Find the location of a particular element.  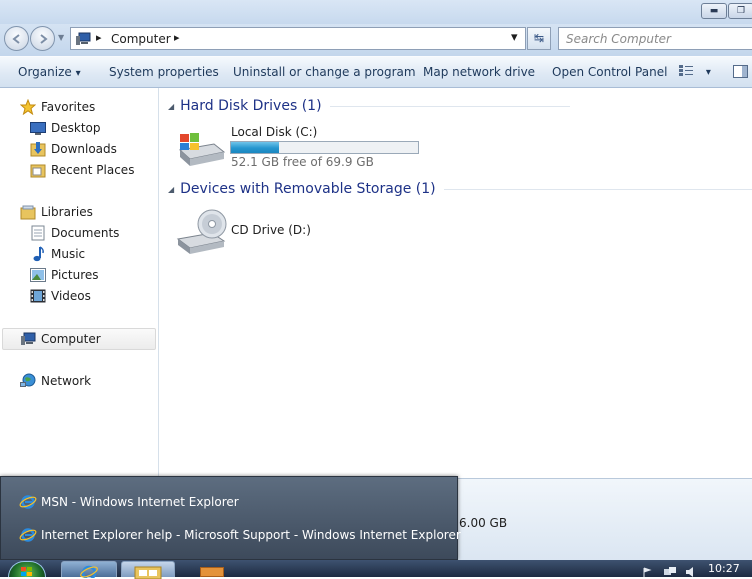

windows-logo-icon is located at coordinates (26, 571).